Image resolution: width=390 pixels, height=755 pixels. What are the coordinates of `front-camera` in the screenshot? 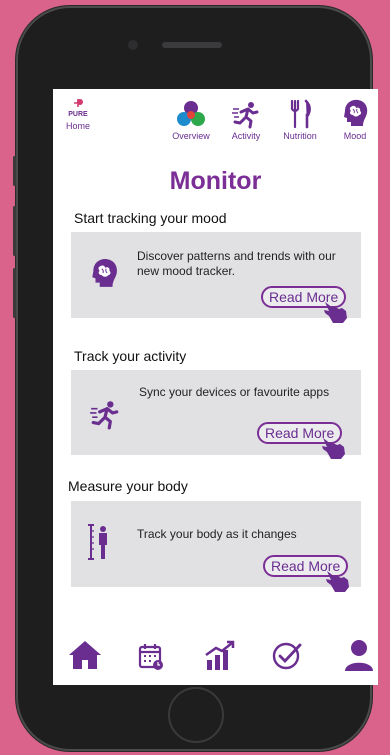 It's located at (133, 45).